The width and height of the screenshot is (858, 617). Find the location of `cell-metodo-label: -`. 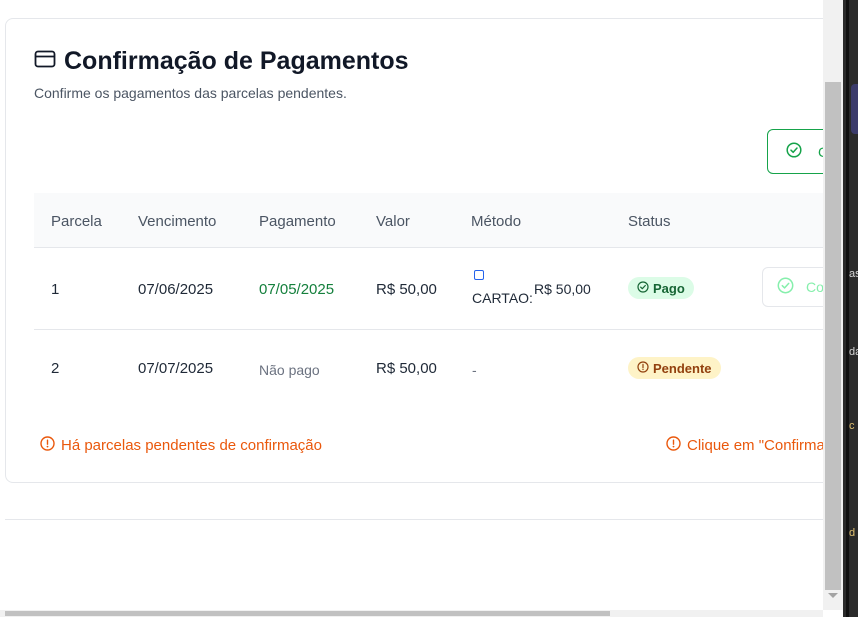

cell-metodo-label: - is located at coordinates (474, 370).